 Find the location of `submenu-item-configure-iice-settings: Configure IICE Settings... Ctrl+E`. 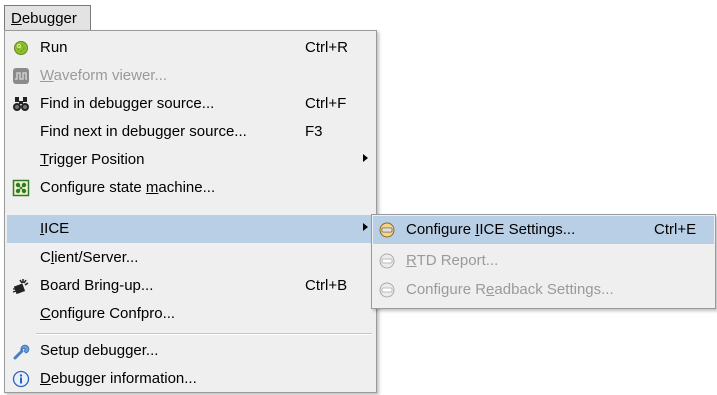

submenu-item-configure-iice-settings: Configure IICE Settings... Ctrl+E is located at coordinates (543, 230).